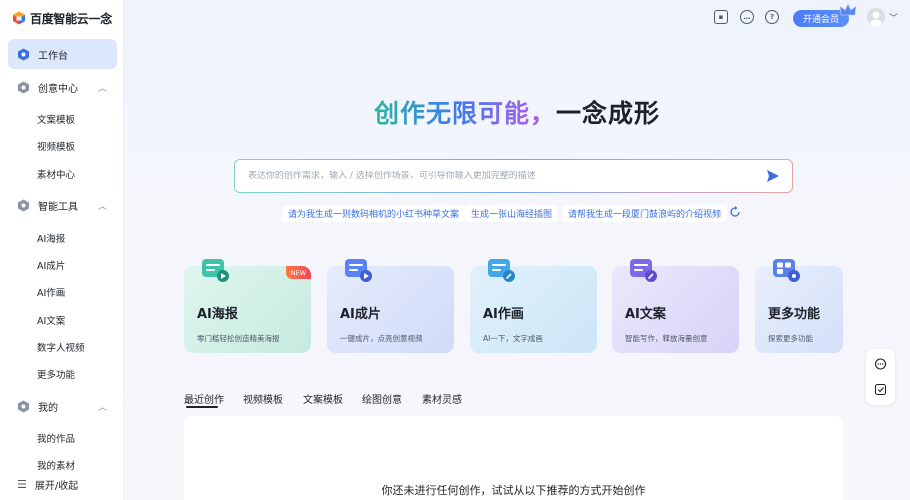  Describe the element at coordinates (56, 486) in the screenshot. I see `collapse-label: 展开/收起` at that location.